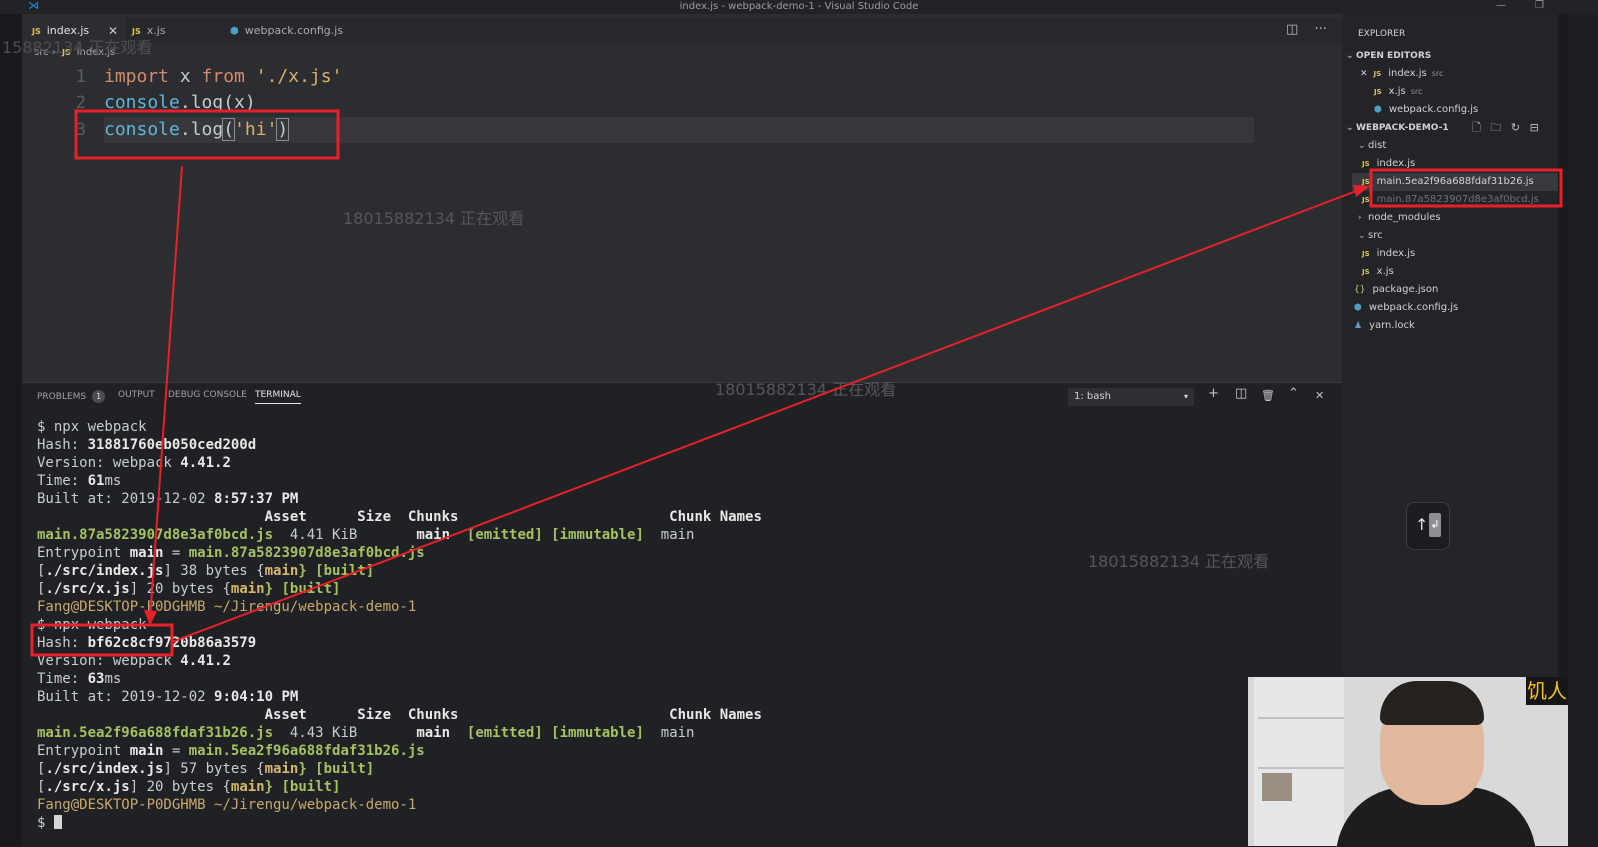 The image size is (1598, 847). What do you see at coordinates (1179, 561) in the screenshot?
I see `watermark-text: 18015882134 正在观看` at bounding box center [1179, 561].